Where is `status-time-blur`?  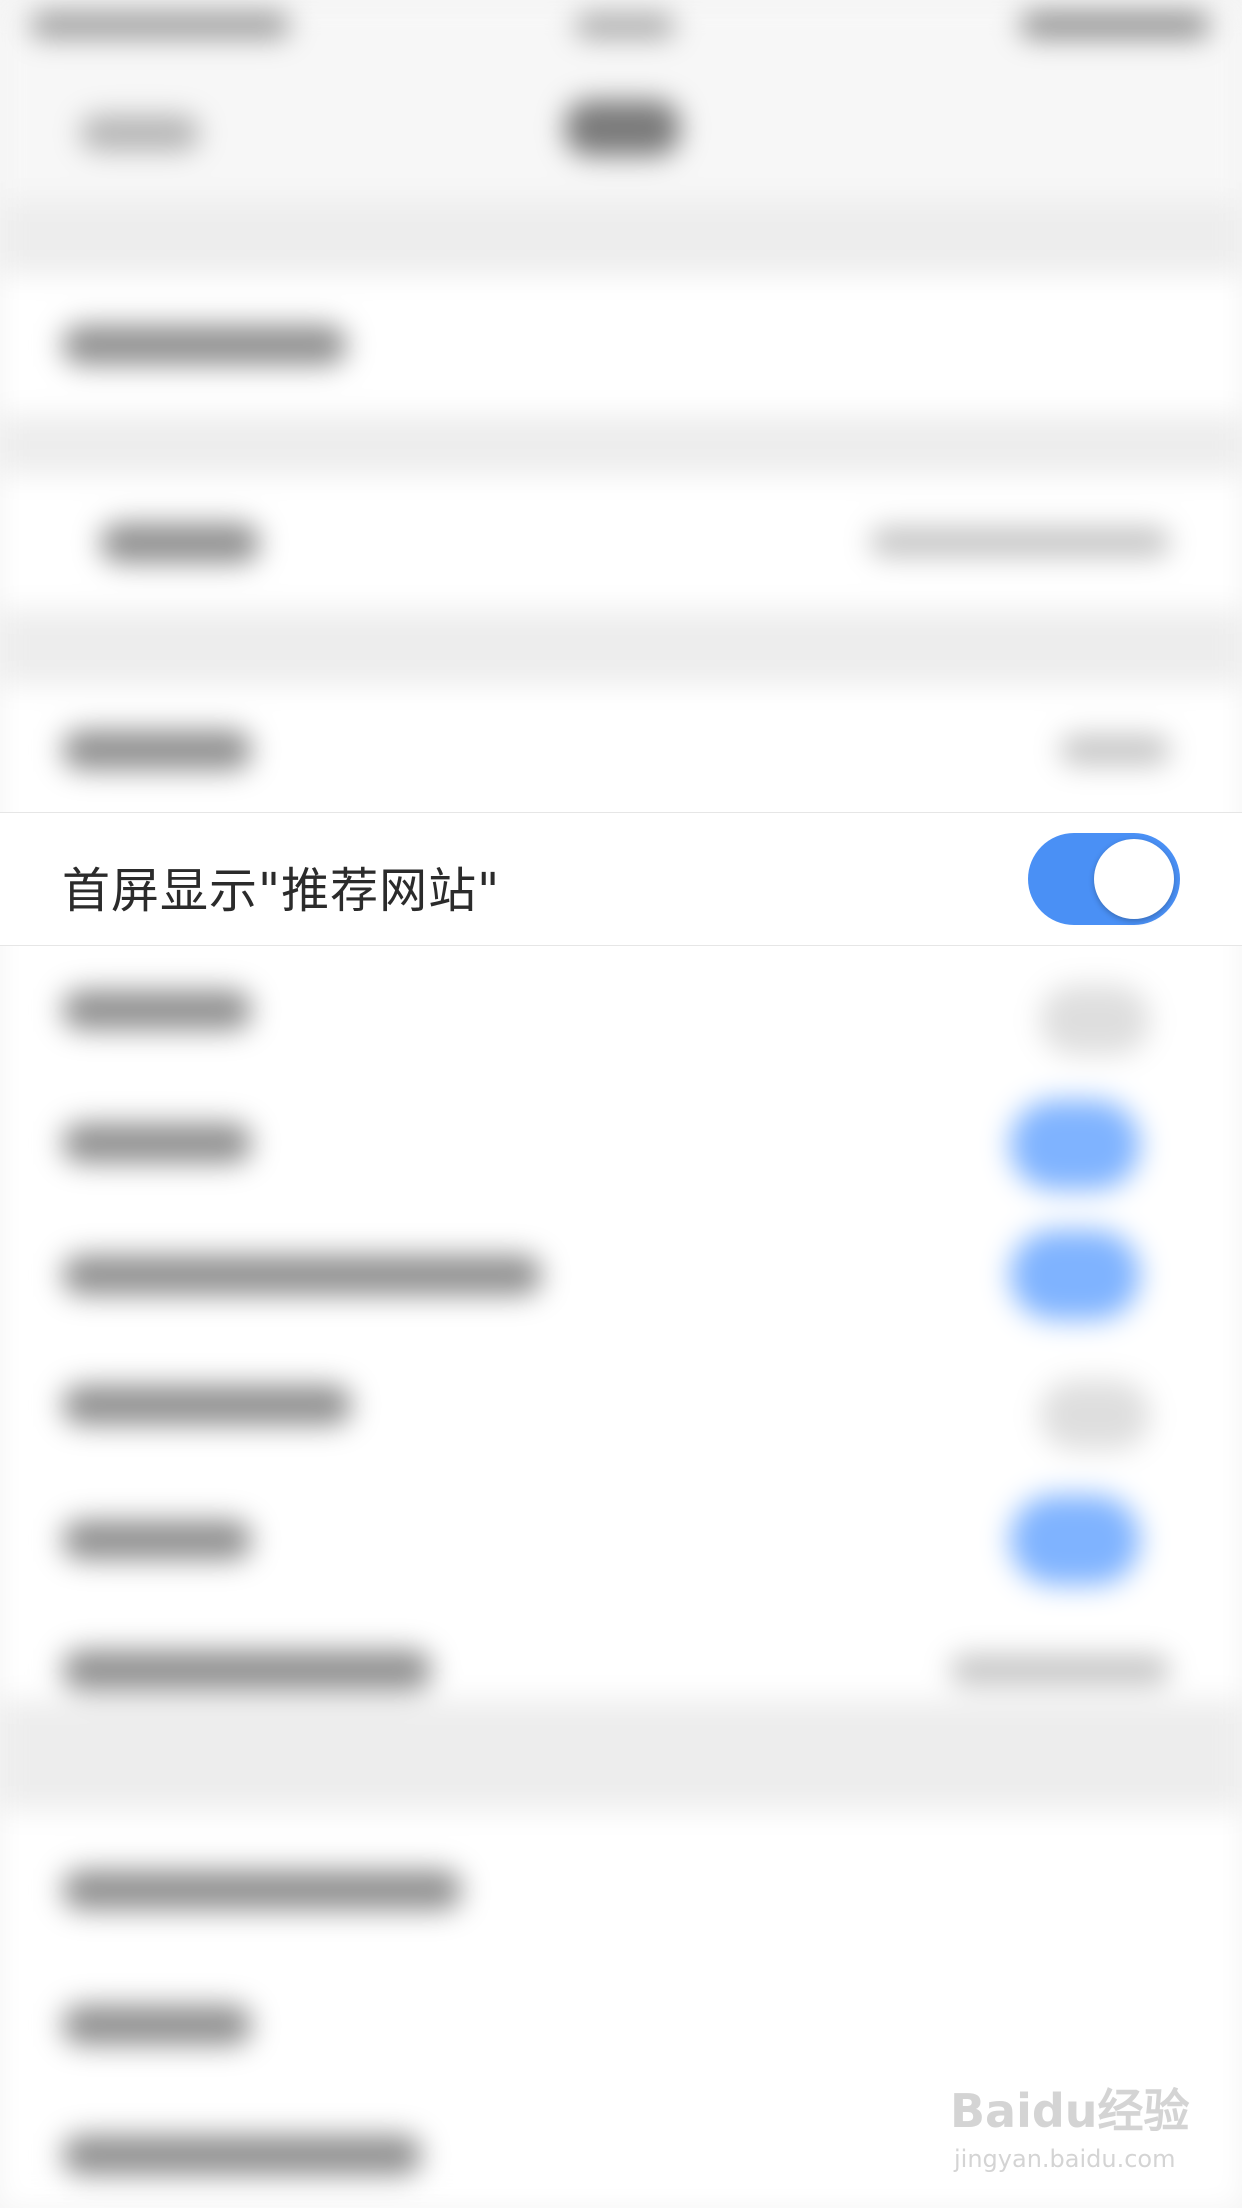
status-time-blur is located at coordinates (625, 26).